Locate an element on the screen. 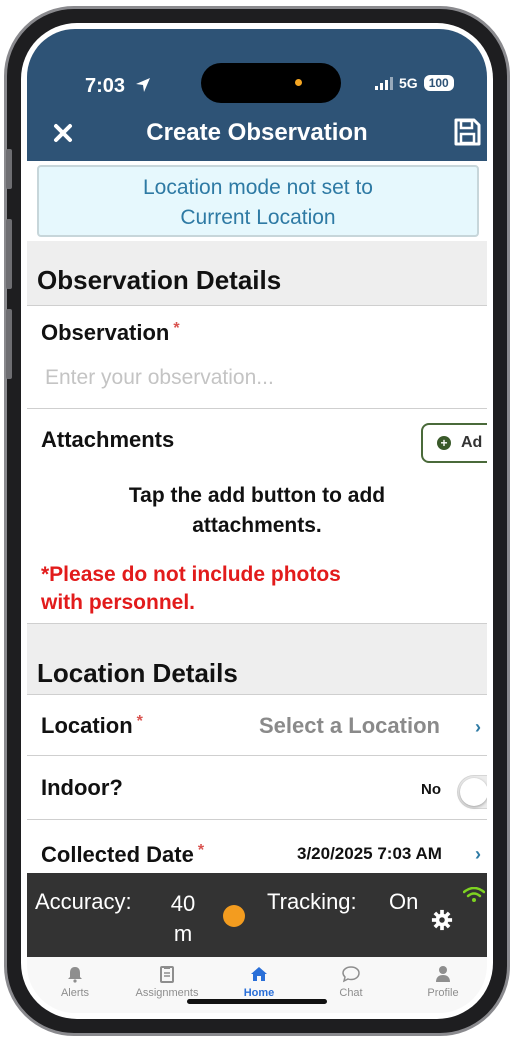  wifi-icon is located at coordinates (474, 894).